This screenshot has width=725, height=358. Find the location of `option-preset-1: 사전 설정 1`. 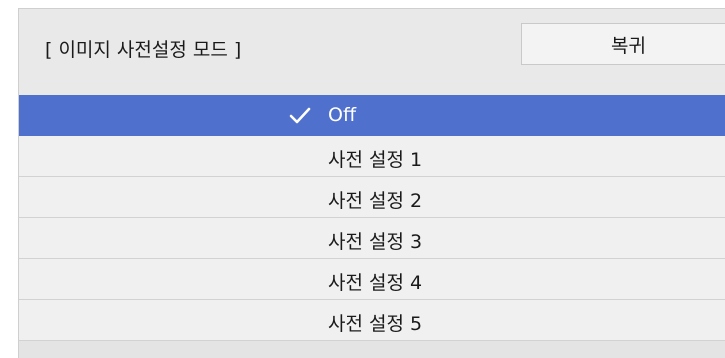

option-preset-1: 사전 설정 1 is located at coordinates (372, 156).